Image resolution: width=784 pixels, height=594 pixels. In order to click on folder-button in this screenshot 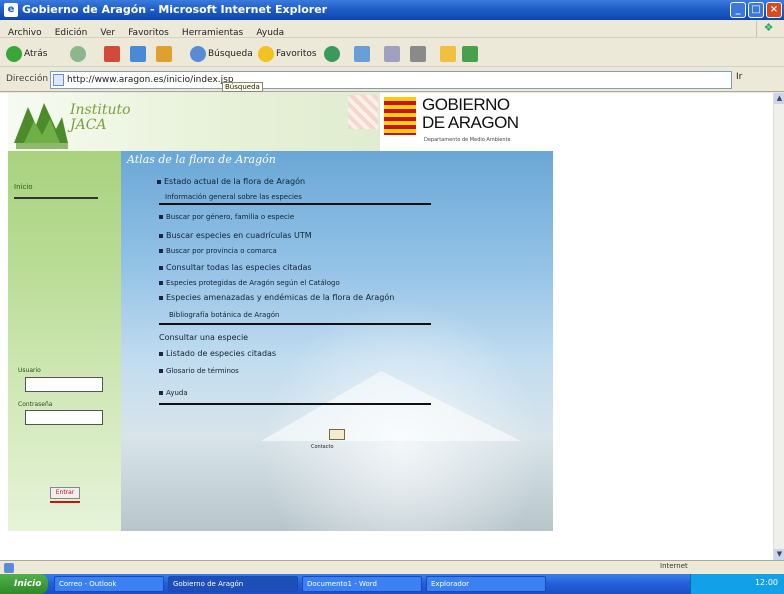, I will do `click(449, 54)`.